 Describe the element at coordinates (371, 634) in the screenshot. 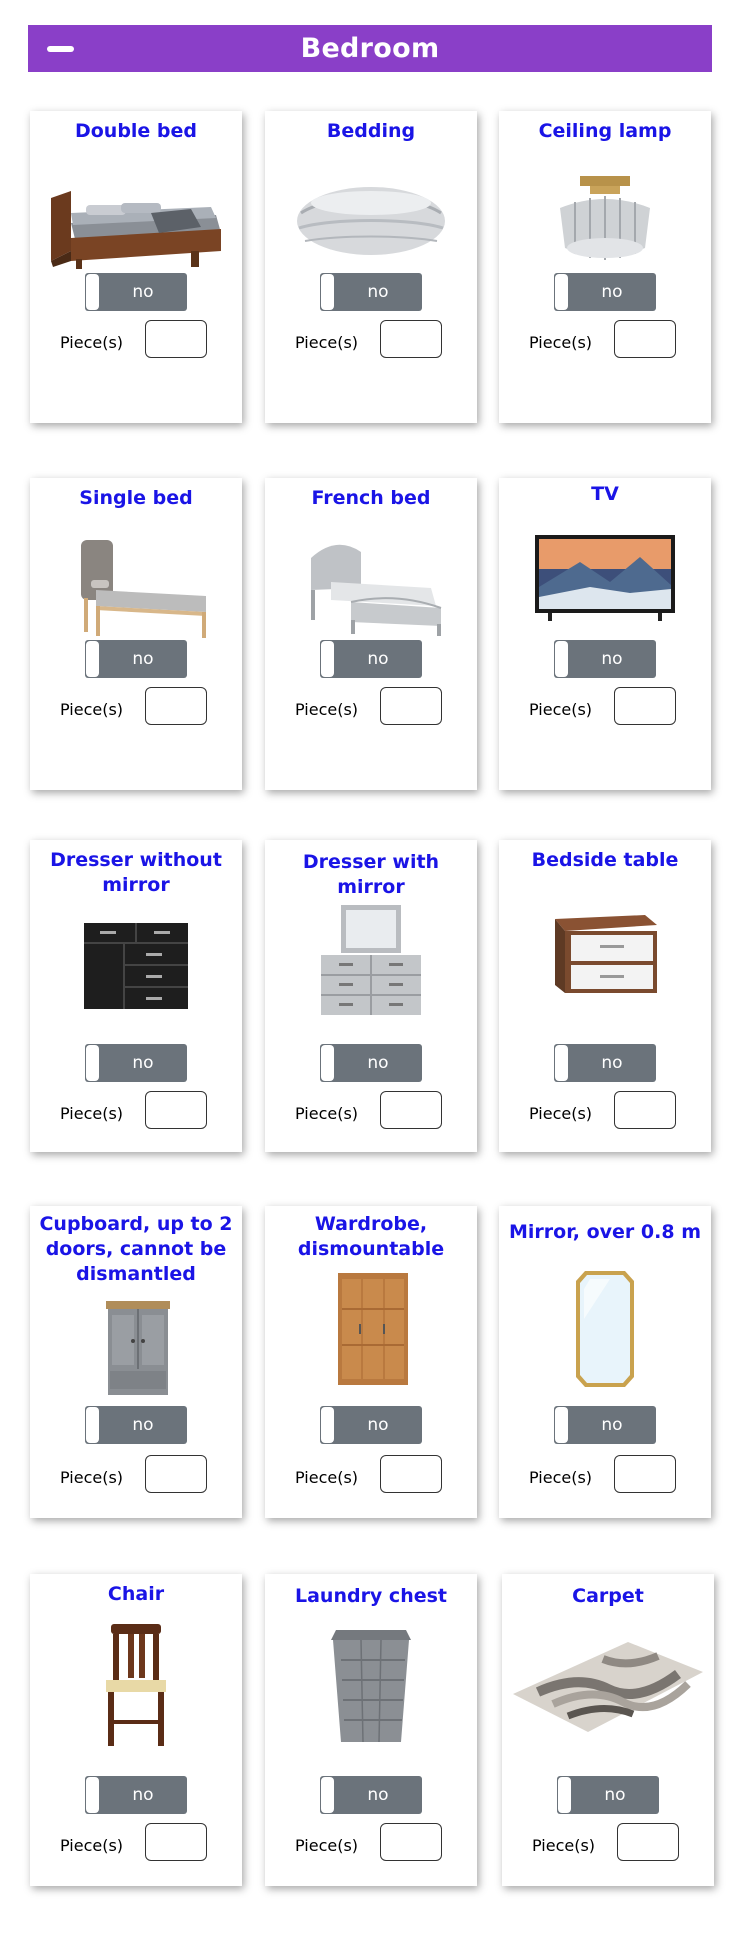

I see `item-card-french-bed: French bed no Piece(s)` at that location.